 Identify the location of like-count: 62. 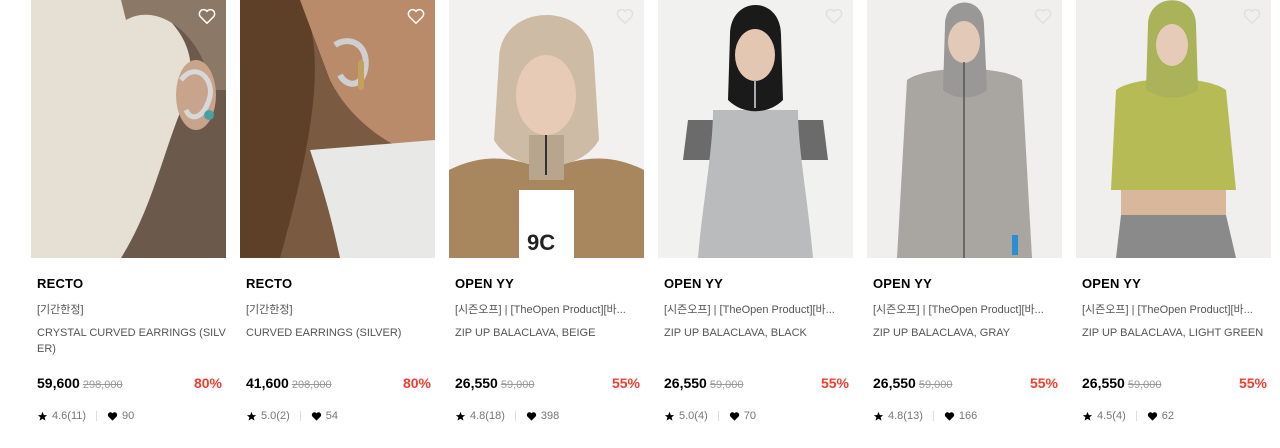
(1167, 416).